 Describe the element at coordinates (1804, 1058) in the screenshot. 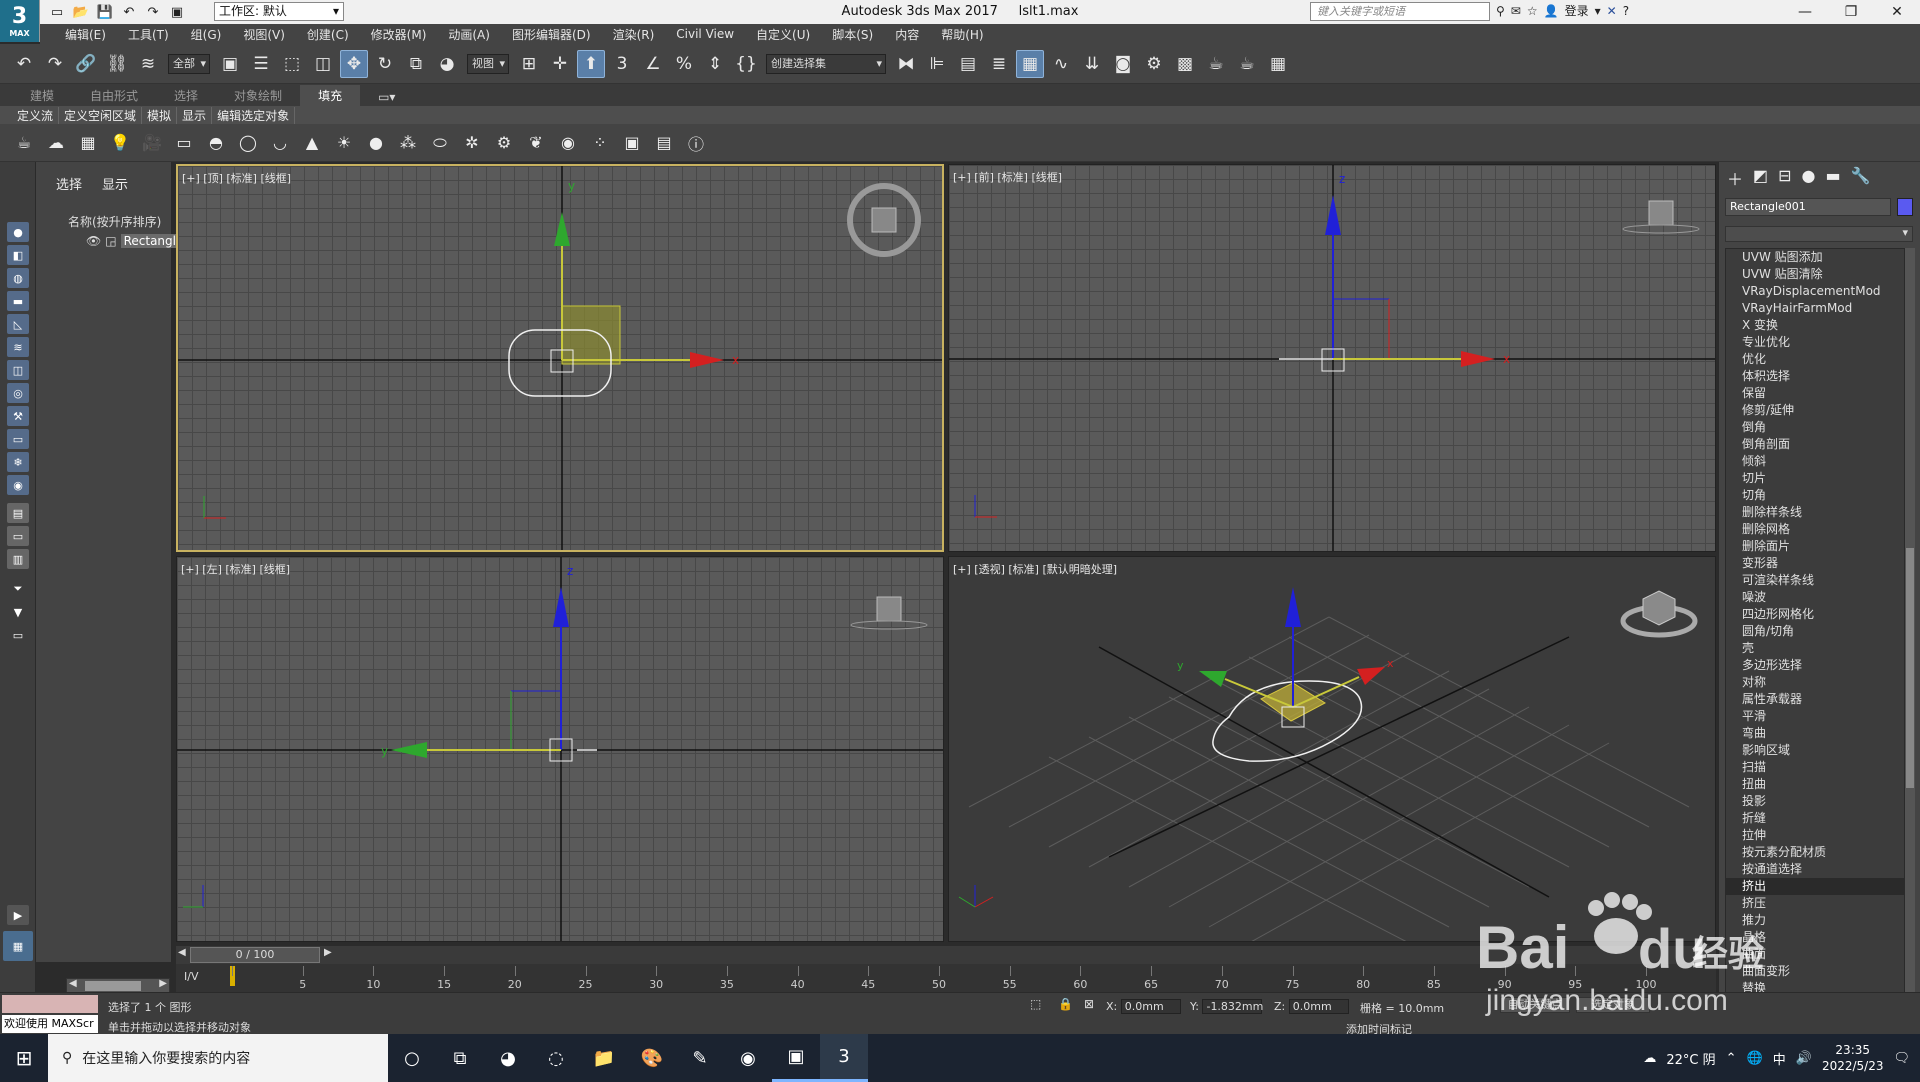

I see `volume-icon: 🔊` at that location.